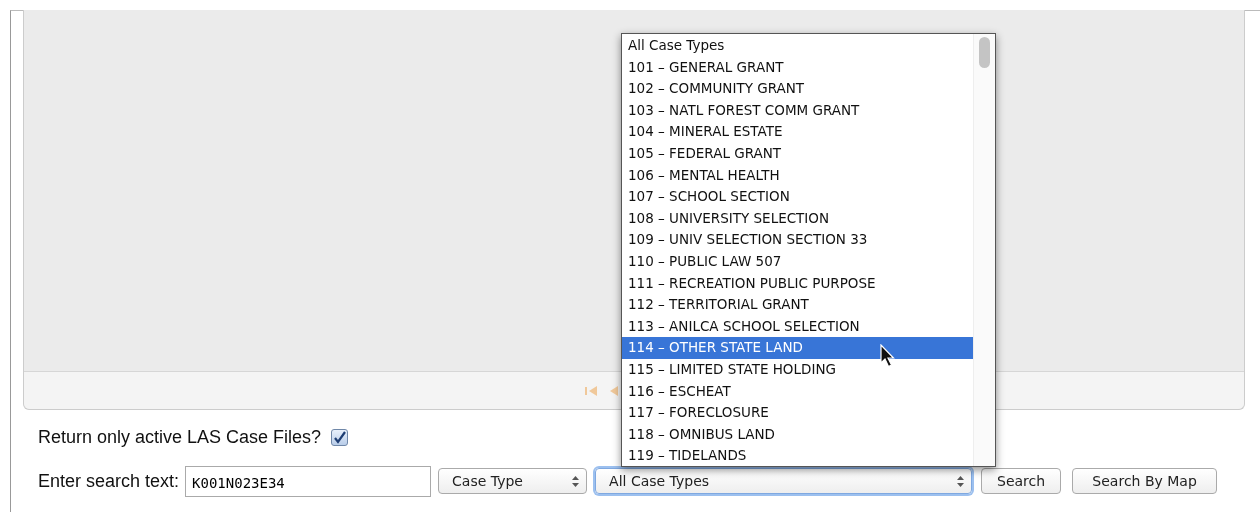  Describe the element at coordinates (591, 390) in the screenshot. I see `first-page-icon` at that location.